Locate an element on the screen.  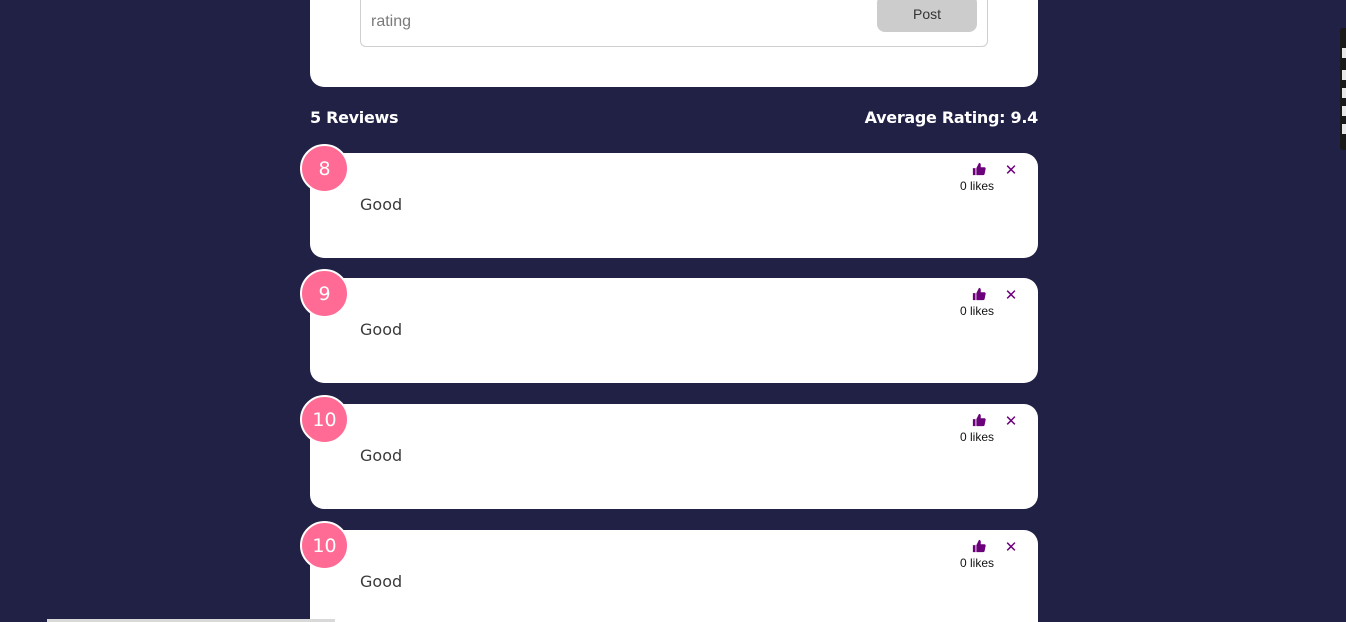
rating-input-group: Post is located at coordinates (674, 23).